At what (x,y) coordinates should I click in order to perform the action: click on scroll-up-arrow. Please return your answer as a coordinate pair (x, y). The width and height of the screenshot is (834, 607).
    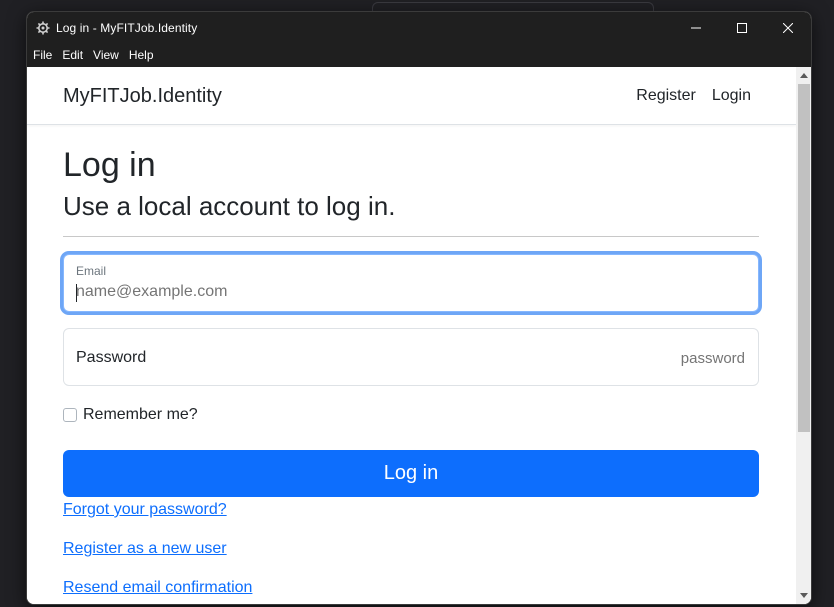
    Looking at the image, I should click on (803, 75).